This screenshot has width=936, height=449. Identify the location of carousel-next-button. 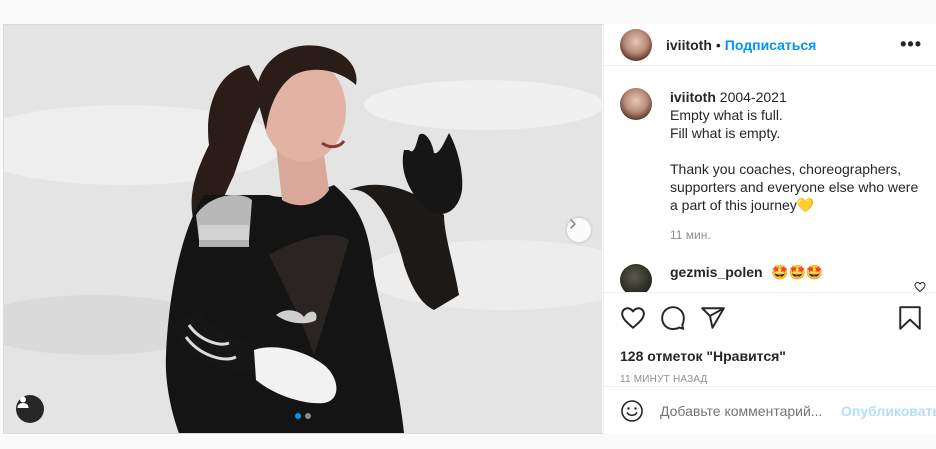
(579, 230).